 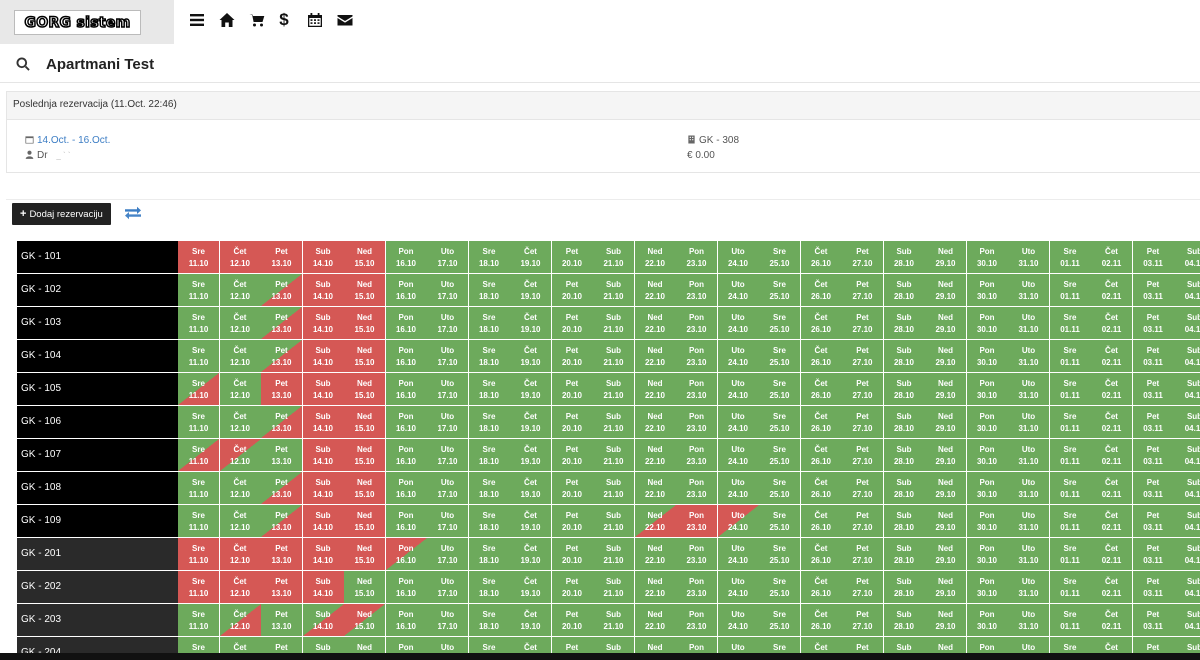 I want to click on menu-icon, so click(x=197, y=20).